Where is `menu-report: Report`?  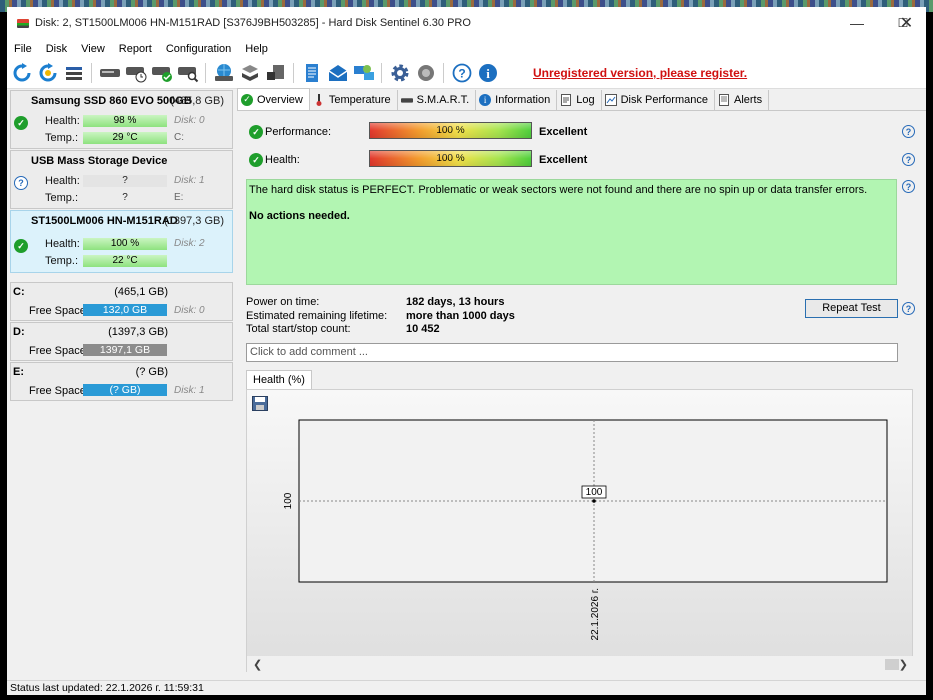 menu-report: Report is located at coordinates (135, 49).